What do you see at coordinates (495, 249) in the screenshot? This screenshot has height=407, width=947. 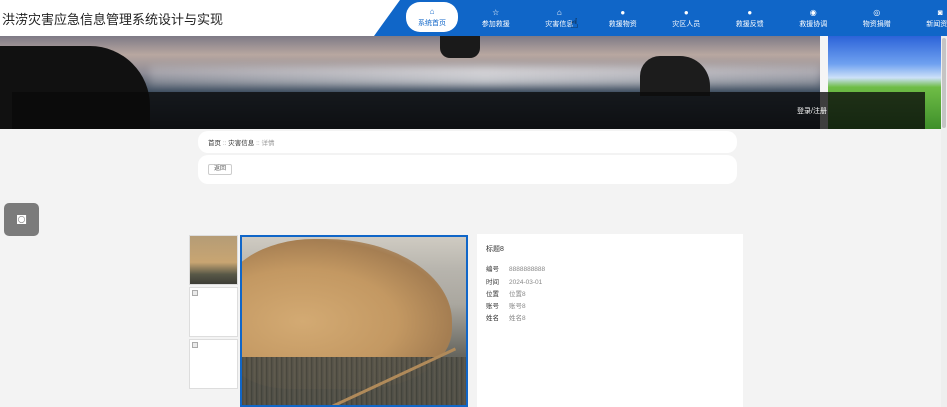 I see `detail-title: 标题8` at bounding box center [495, 249].